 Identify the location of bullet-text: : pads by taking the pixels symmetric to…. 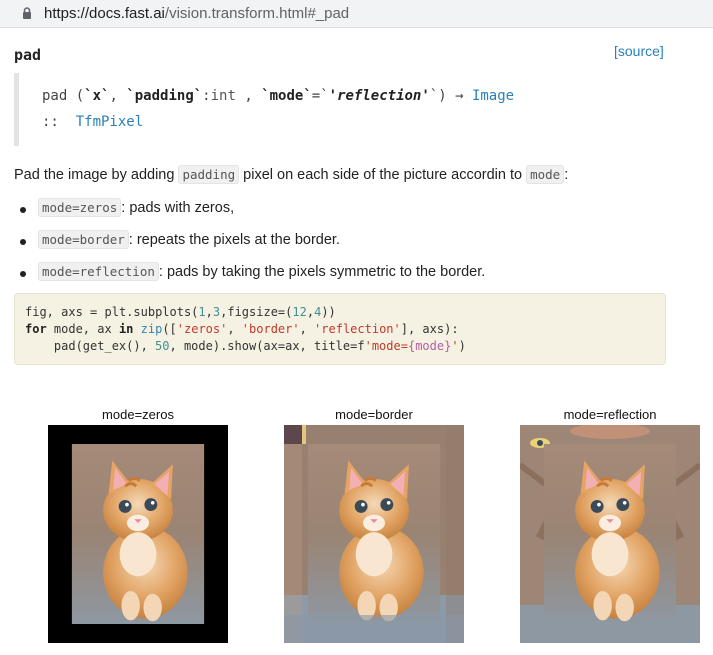
(322, 272).